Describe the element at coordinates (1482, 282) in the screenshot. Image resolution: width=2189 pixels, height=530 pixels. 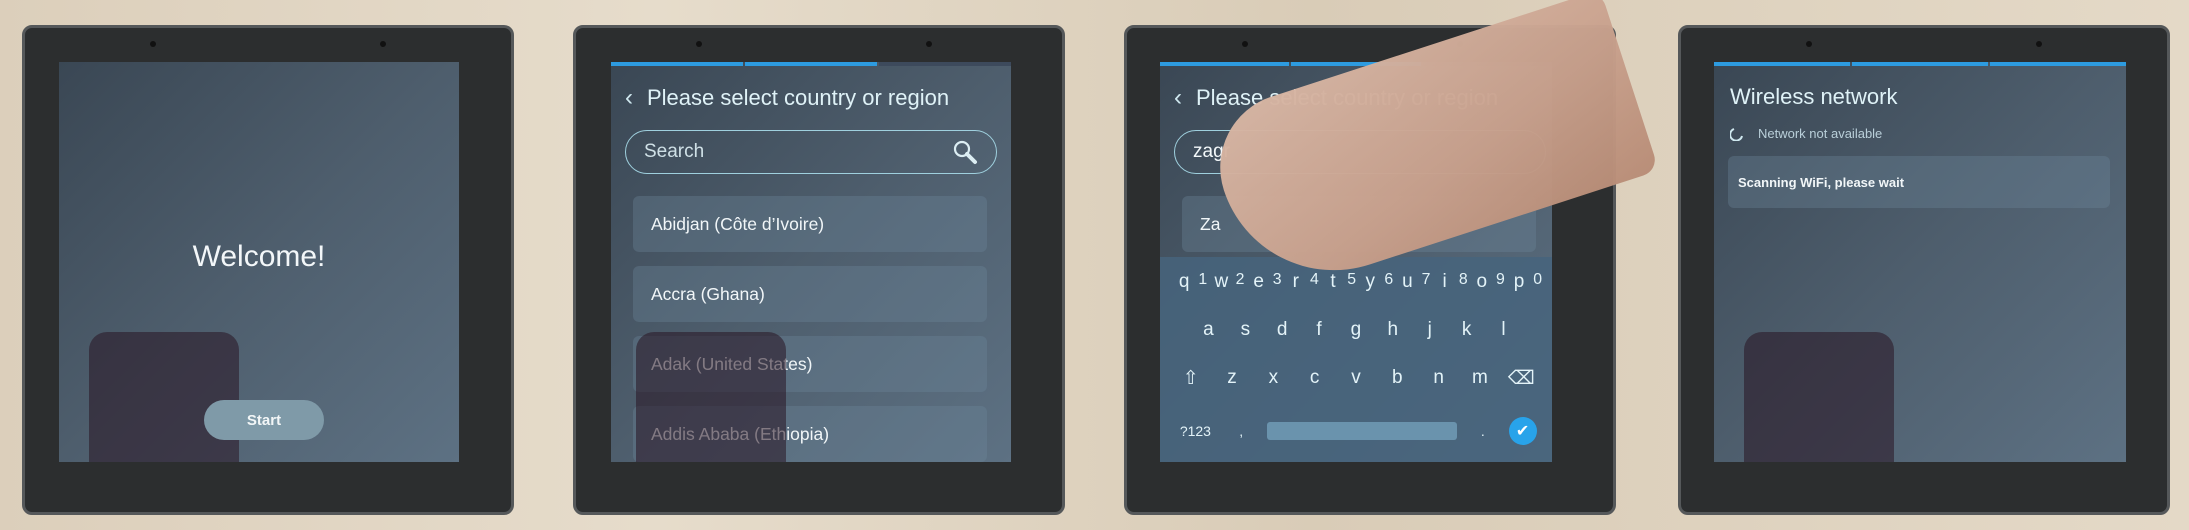
I see `key-o: o` at that location.